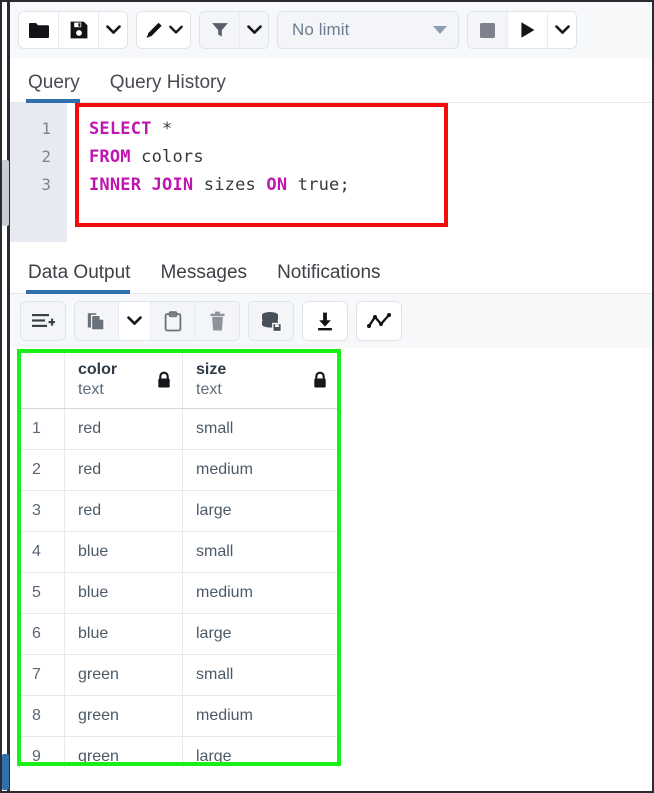  What do you see at coordinates (368, 30) in the screenshot?
I see `row-limit-select: No limit` at bounding box center [368, 30].